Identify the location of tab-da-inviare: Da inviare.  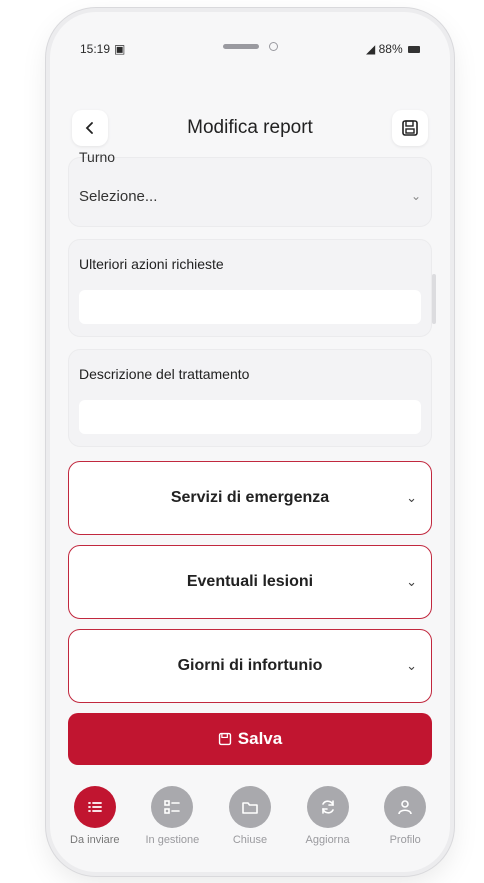
(95, 822).